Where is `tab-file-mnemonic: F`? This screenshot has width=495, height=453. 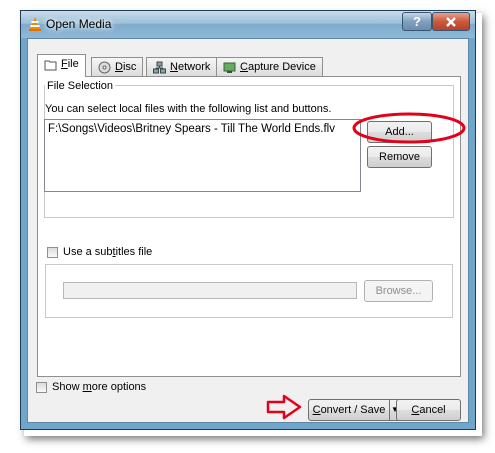
tab-file-mnemonic: F is located at coordinates (64, 64).